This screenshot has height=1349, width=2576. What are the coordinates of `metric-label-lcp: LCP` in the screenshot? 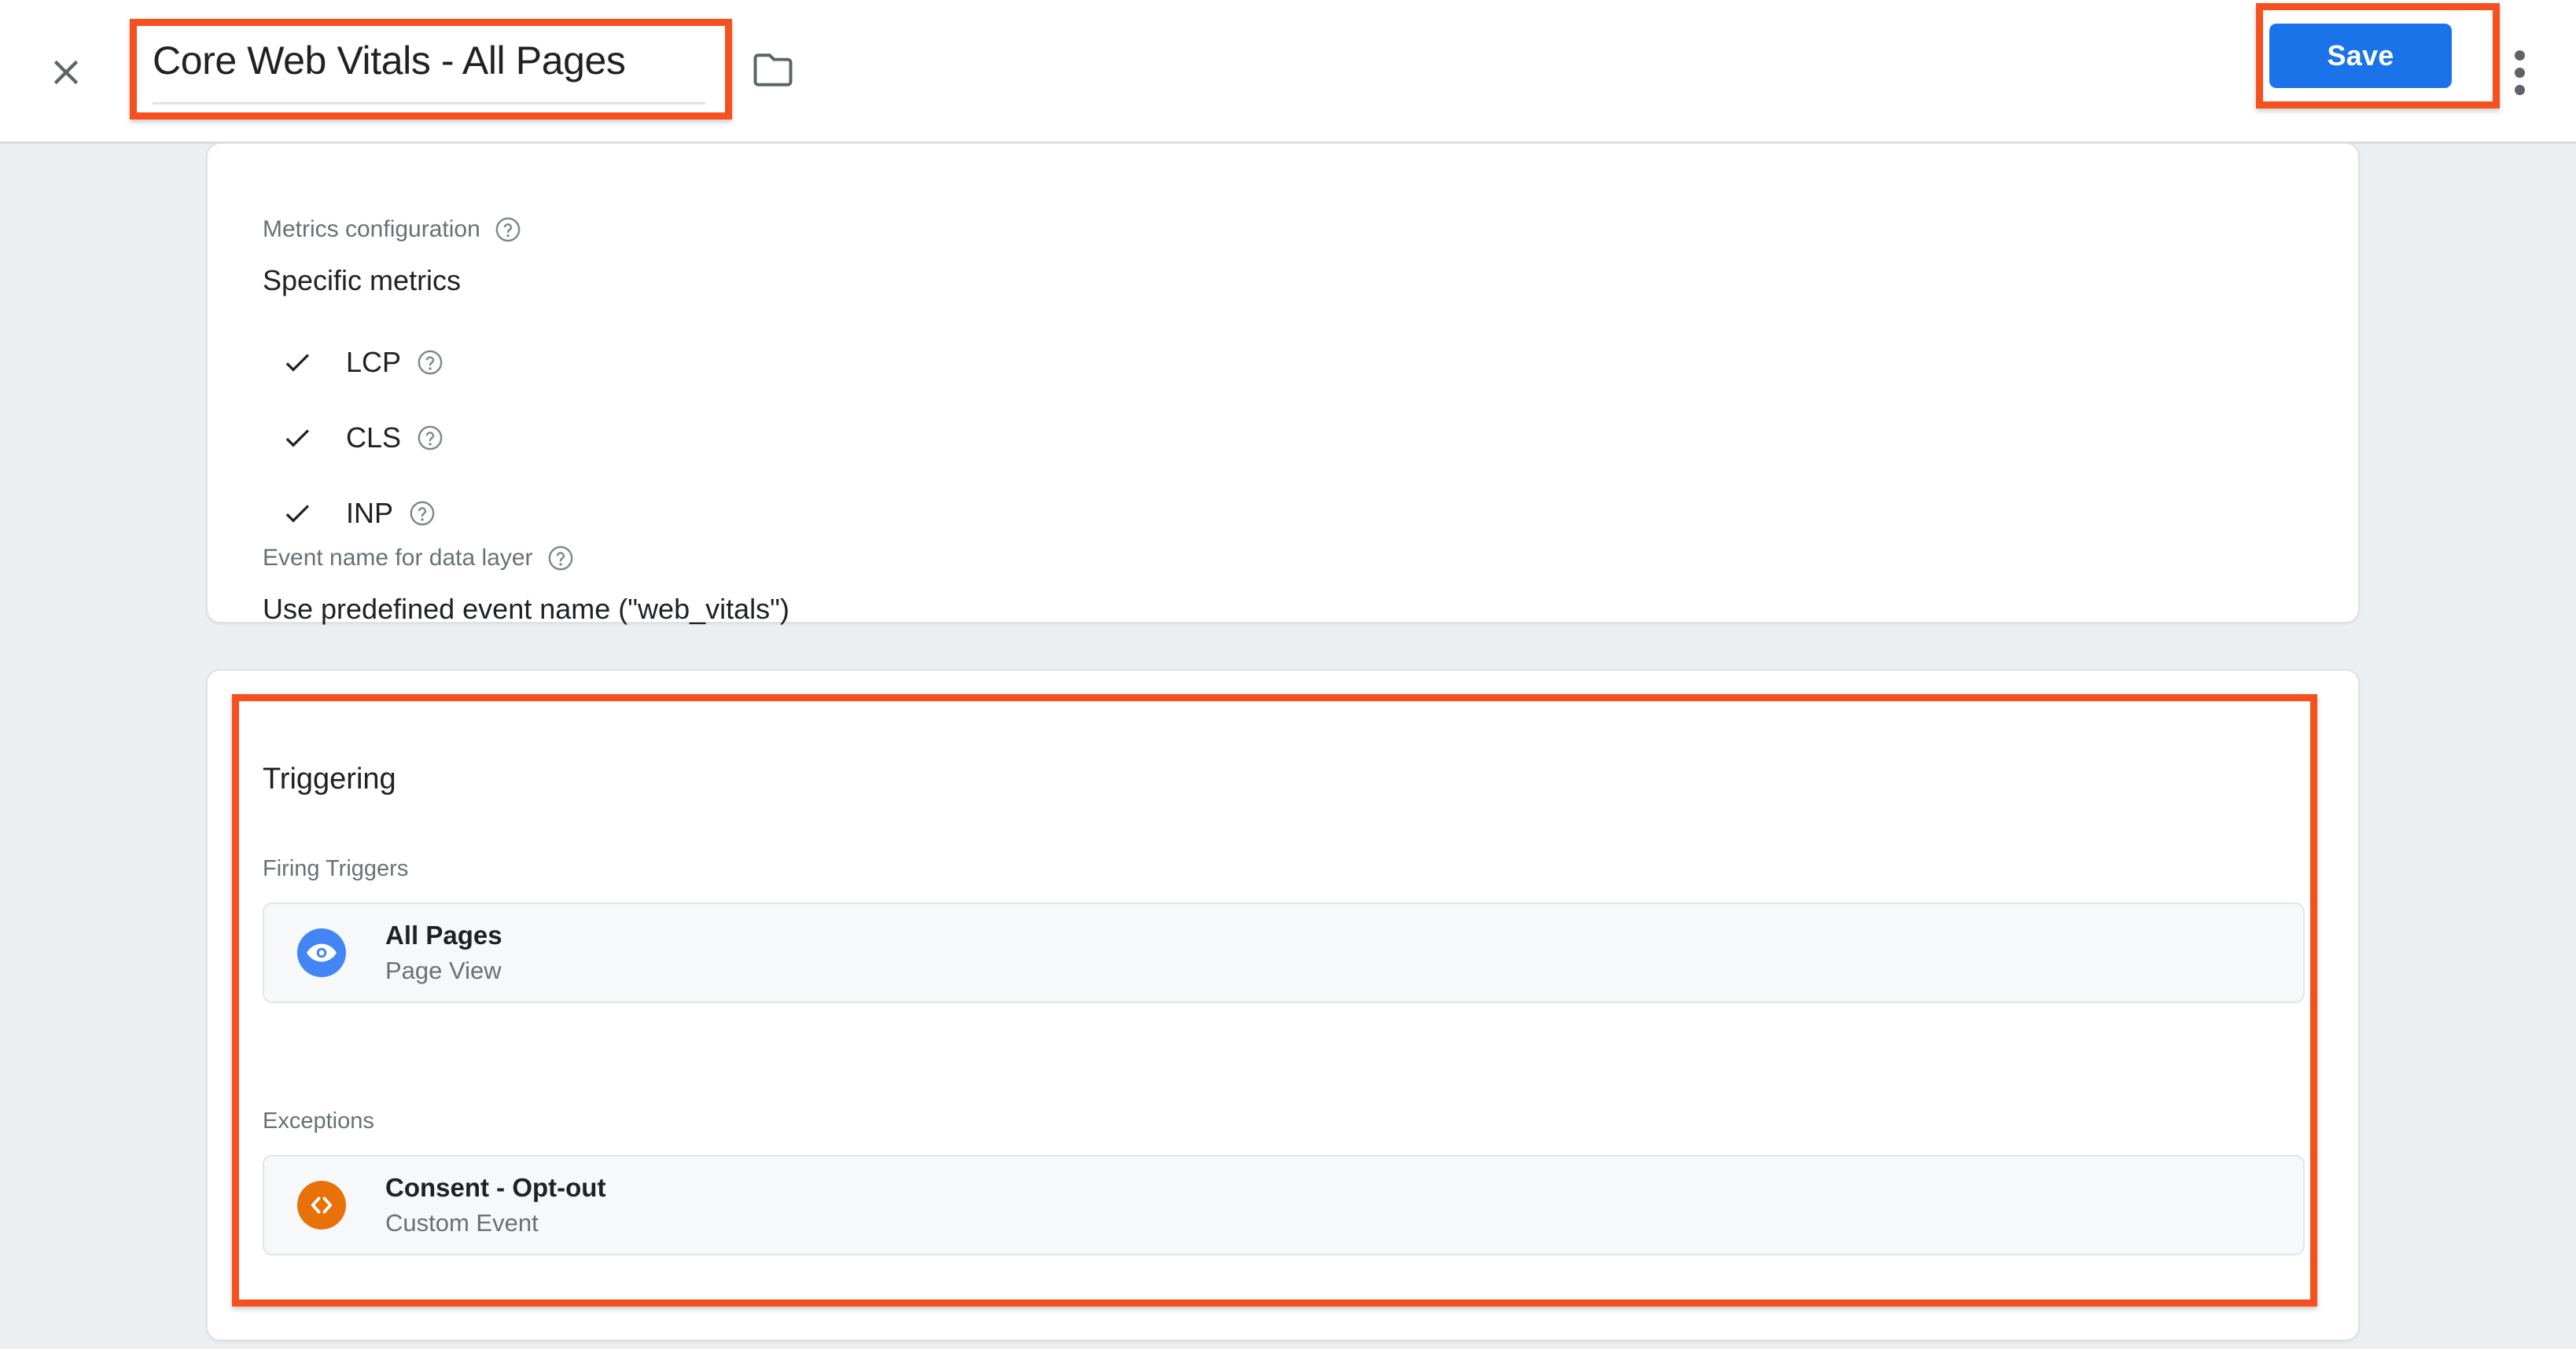 It's located at (374, 362).